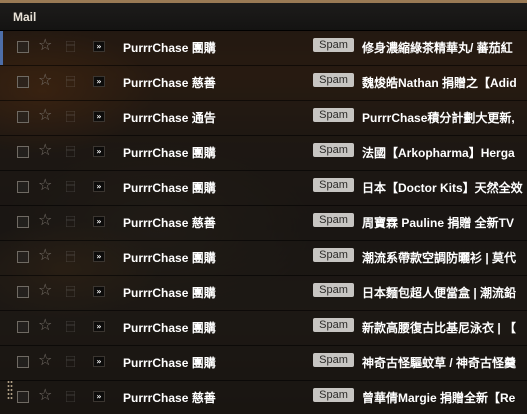  What do you see at coordinates (438, 223) in the screenshot?
I see `email-subject: 周寶霖 Pauline 捐贈 全新TV` at bounding box center [438, 223].